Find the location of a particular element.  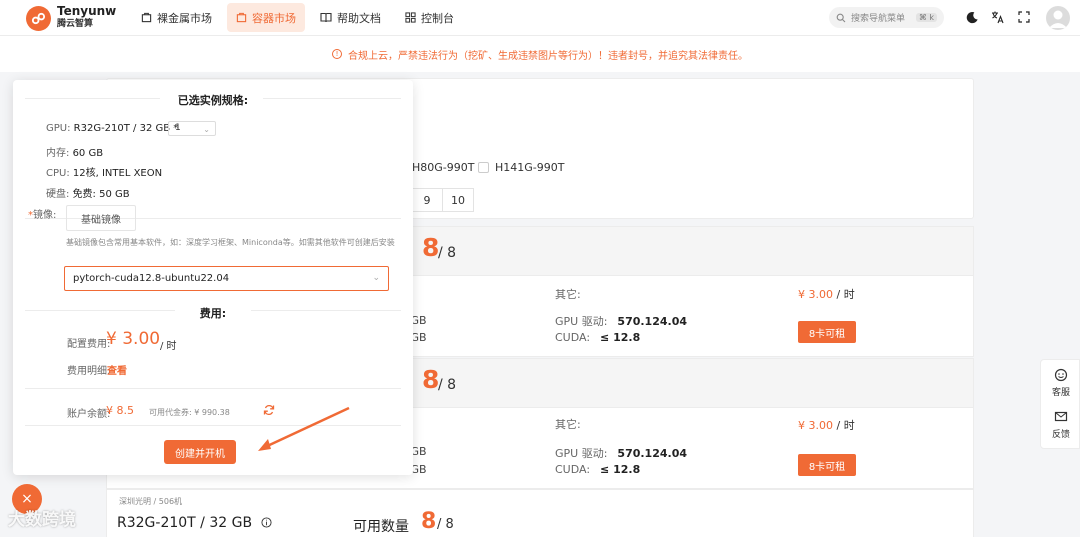

arrow-annotation is located at coordinates (304, 428).